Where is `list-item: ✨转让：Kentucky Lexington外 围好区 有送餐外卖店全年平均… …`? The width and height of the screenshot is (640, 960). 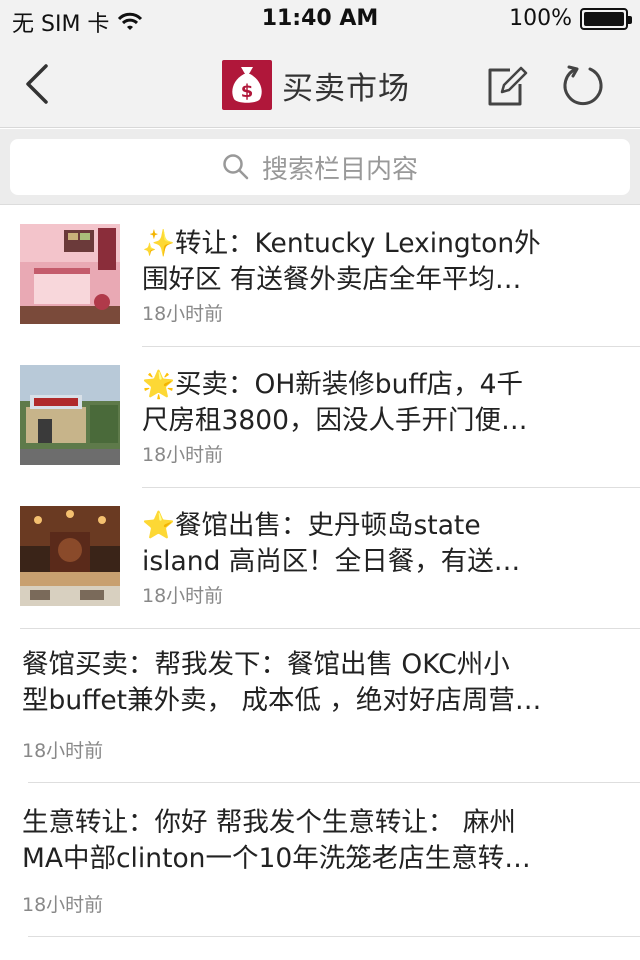
list-item: ✨转让：Kentucky Lexington外 围好区 有送餐外卖店全年平均… … is located at coordinates (320, 276).